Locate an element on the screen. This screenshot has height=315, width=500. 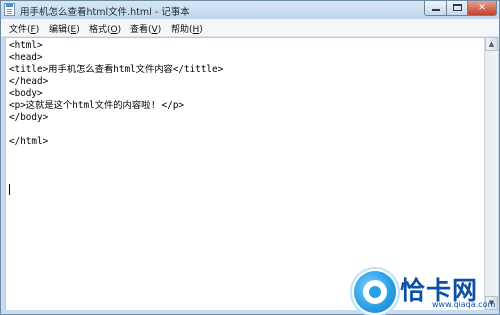
editor-line: <body> is located at coordinates (26, 93).